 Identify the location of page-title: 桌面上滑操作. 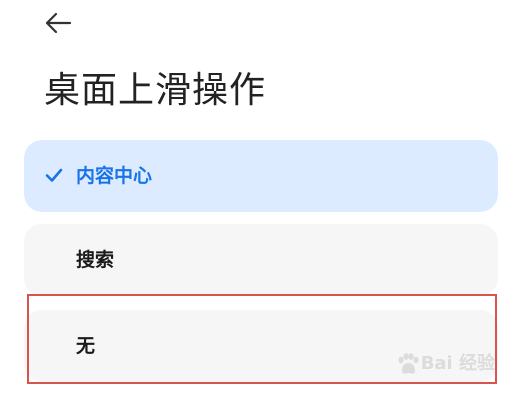
(155, 90).